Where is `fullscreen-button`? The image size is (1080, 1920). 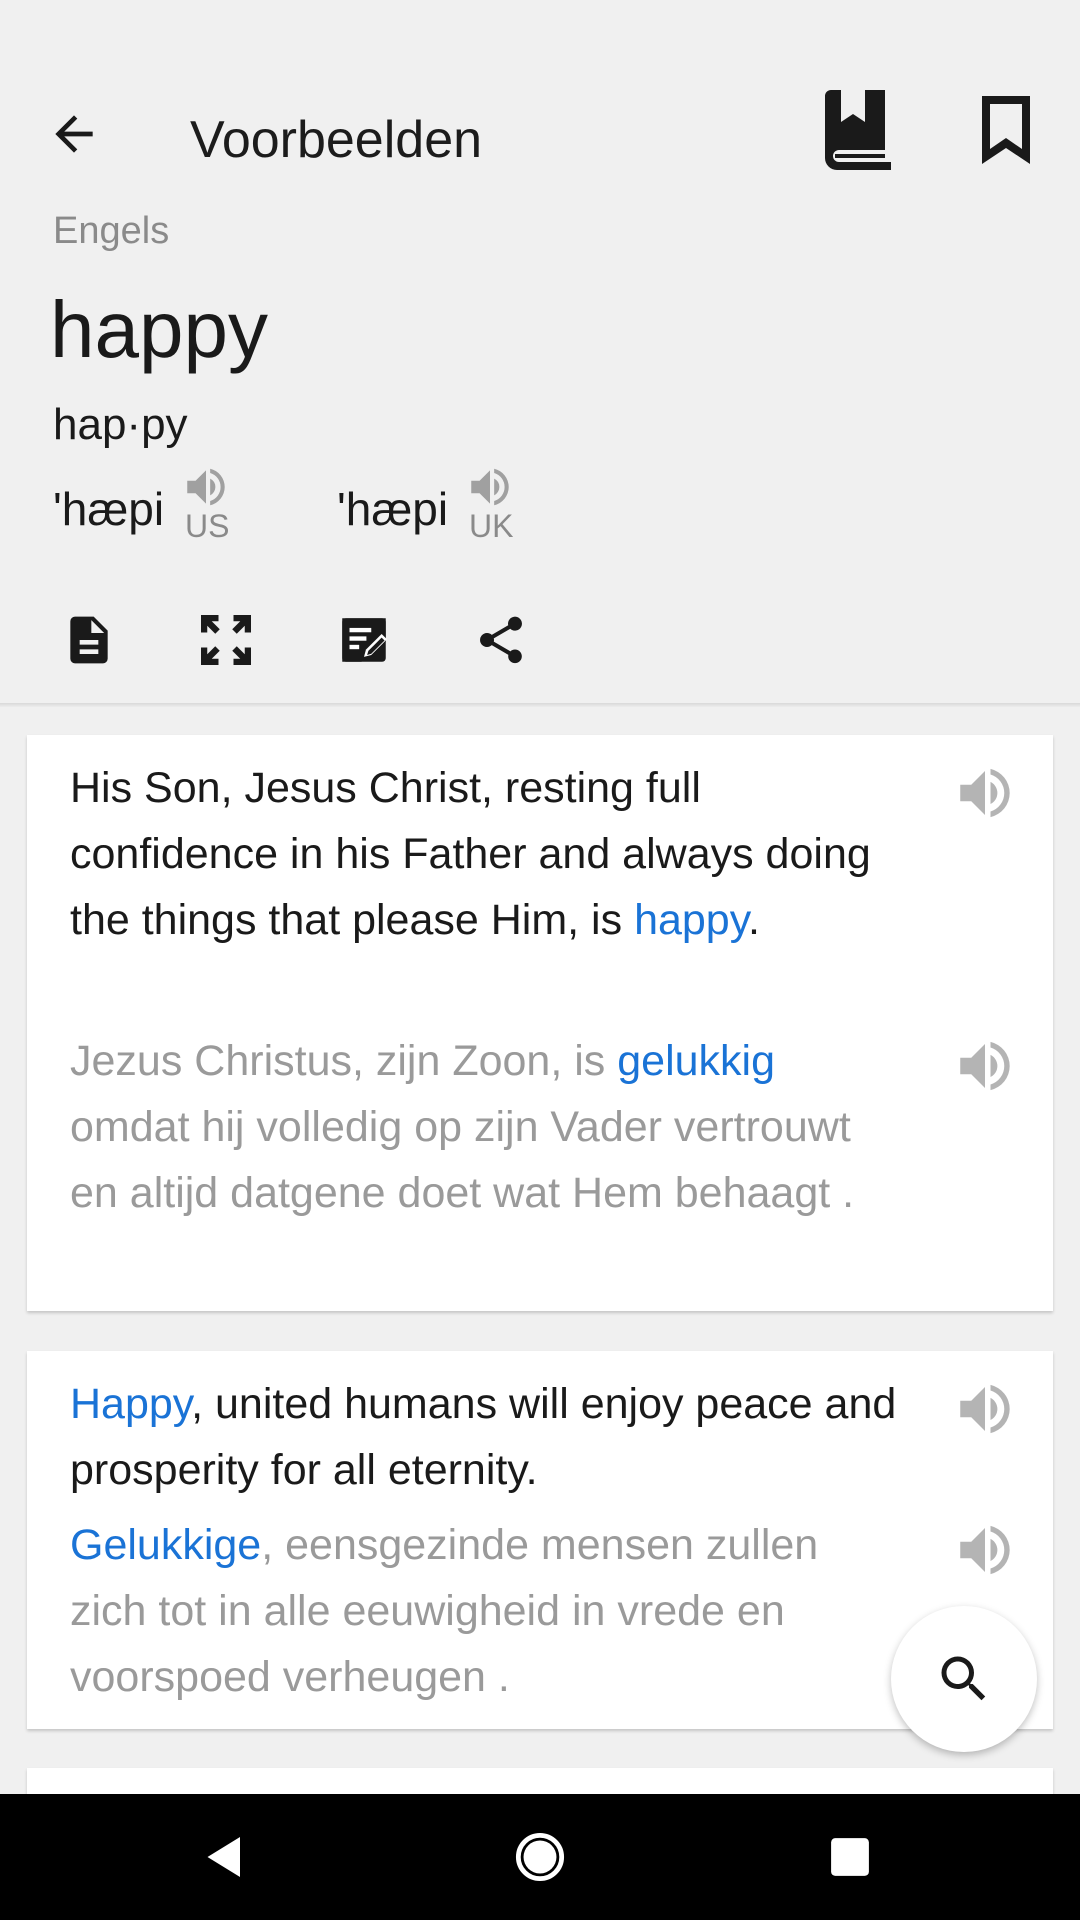
fullscreen-button is located at coordinates (226, 640).